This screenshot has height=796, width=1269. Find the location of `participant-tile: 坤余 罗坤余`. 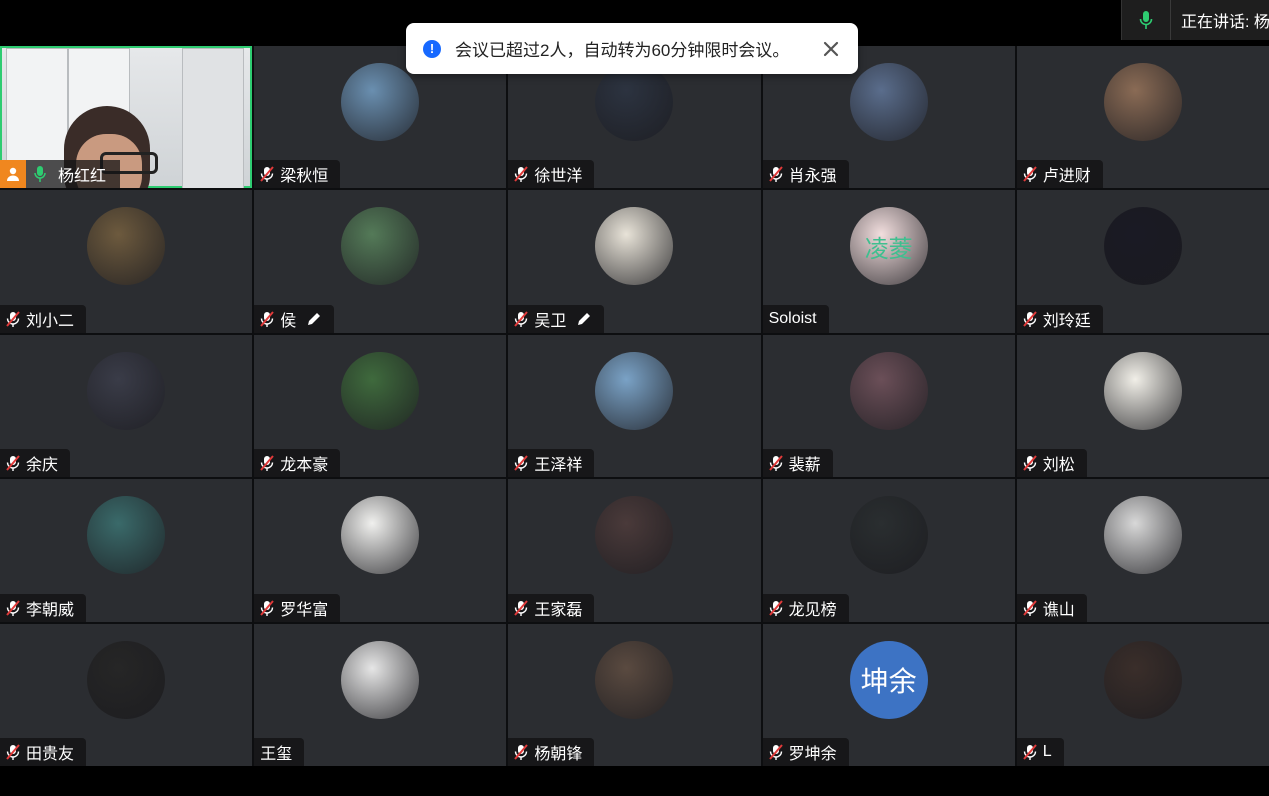

participant-tile: 坤余 罗坤余 is located at coordinates (888, 694).